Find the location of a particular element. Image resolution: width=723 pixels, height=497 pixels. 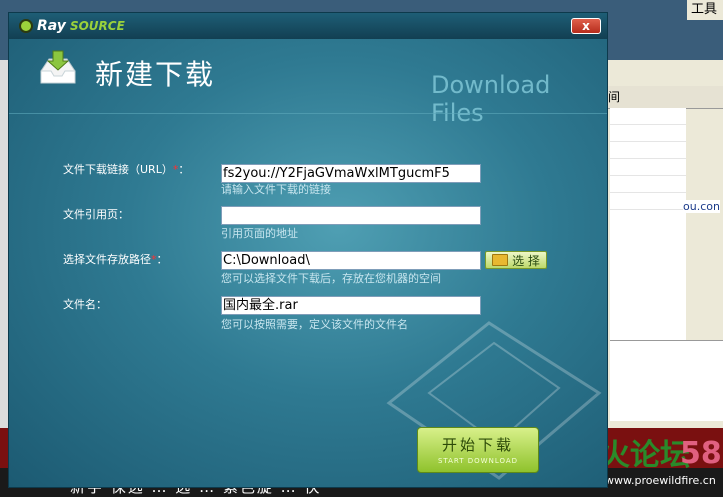

watermark-url: www.proewildfire.cn is located at coordinates (660, 480).